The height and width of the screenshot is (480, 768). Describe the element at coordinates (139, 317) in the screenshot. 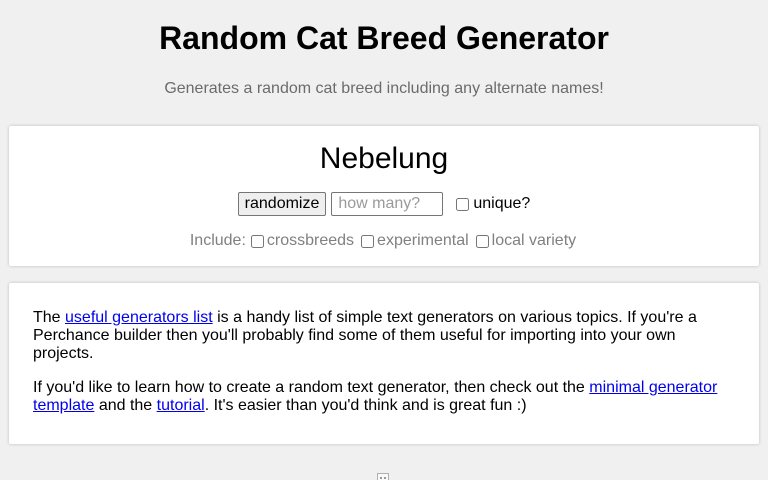

I see `useful-generators-link: useful generators list` at that location.